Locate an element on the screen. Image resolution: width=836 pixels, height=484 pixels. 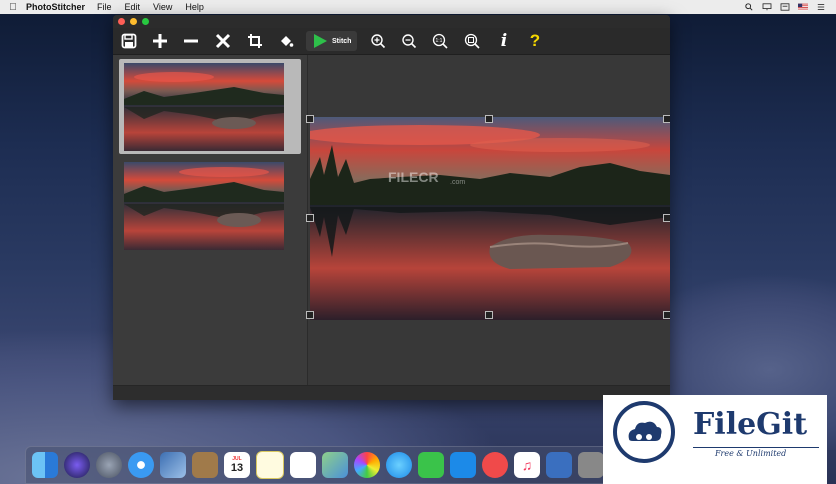
crop-icon is located at coordinates (255, 41).